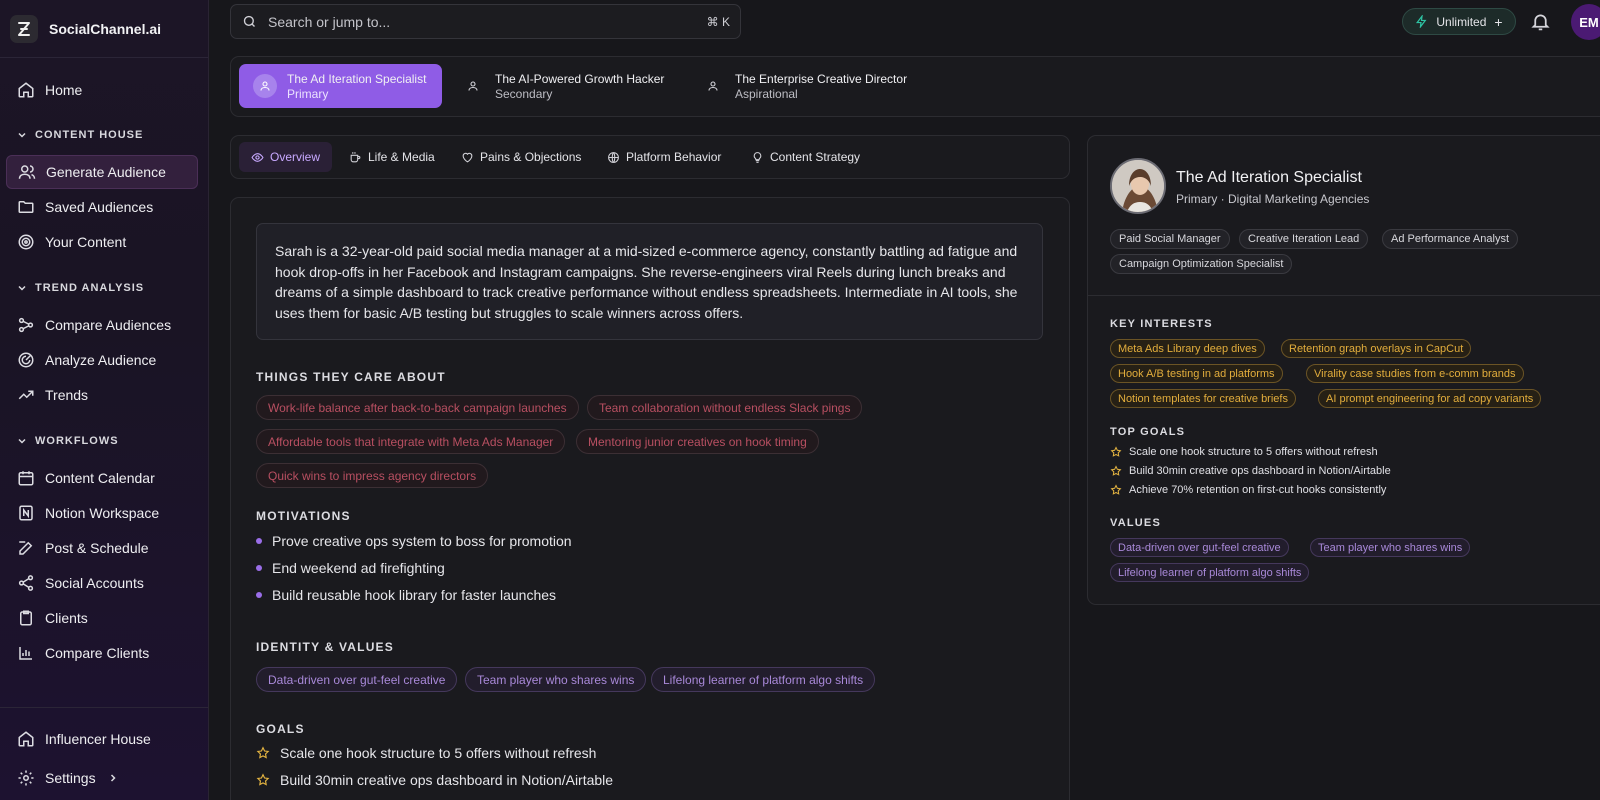  What do you see at coordinates (26, 395) in the screenshot?
I see `trending-up-icon` at bounding box center [26, 395].